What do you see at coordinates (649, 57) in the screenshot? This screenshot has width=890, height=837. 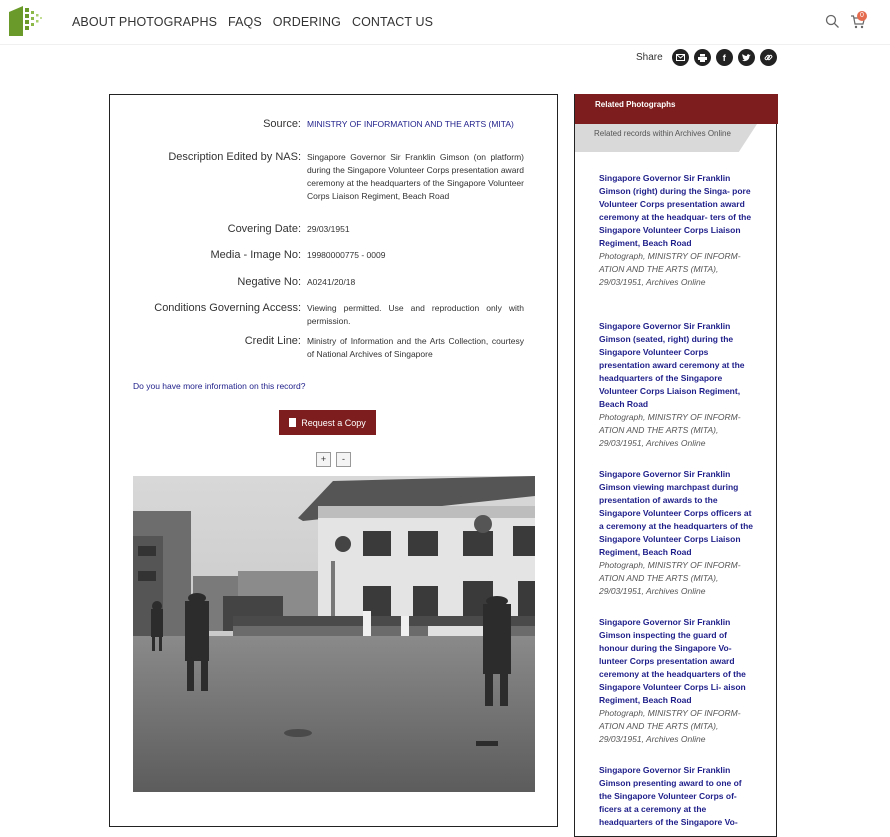 I see `share-label: Share` at bounding box center [649, 57].